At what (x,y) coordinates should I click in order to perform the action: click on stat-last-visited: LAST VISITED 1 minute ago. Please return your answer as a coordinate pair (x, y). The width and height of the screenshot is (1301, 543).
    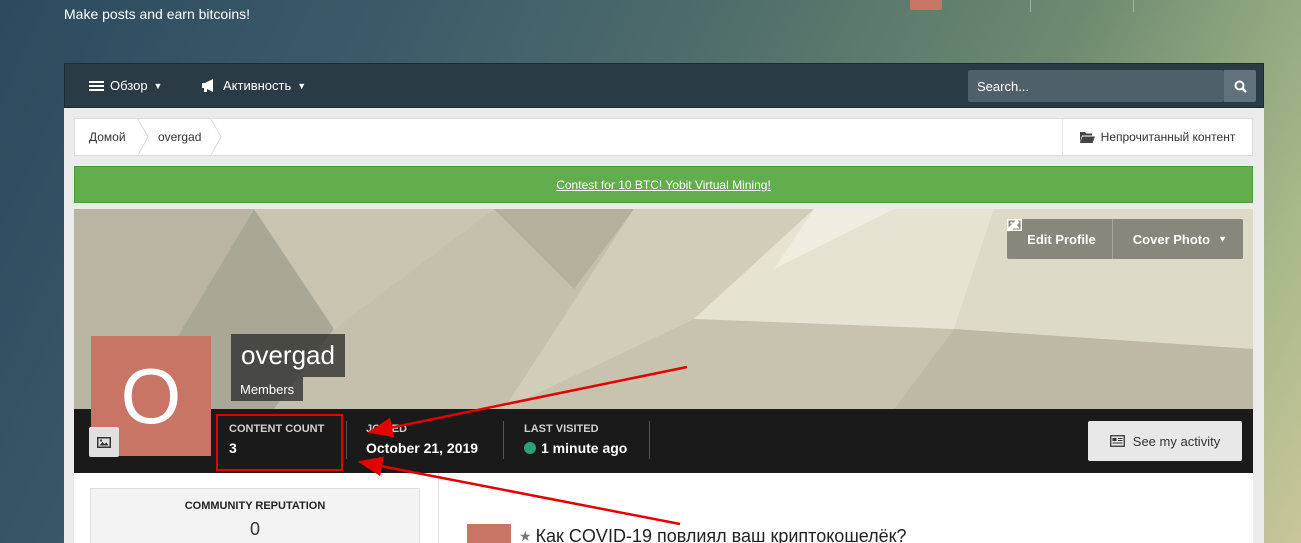
    Looking at the image, I should click on (575, 439).